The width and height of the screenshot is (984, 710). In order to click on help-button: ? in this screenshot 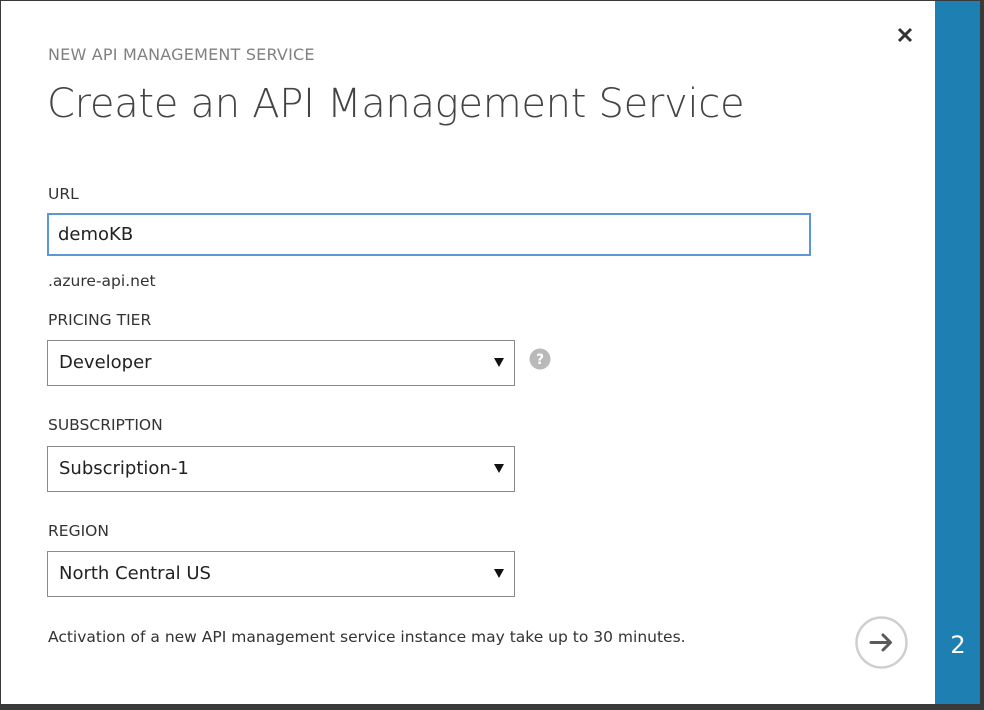, I will do `click(540, 359)`.